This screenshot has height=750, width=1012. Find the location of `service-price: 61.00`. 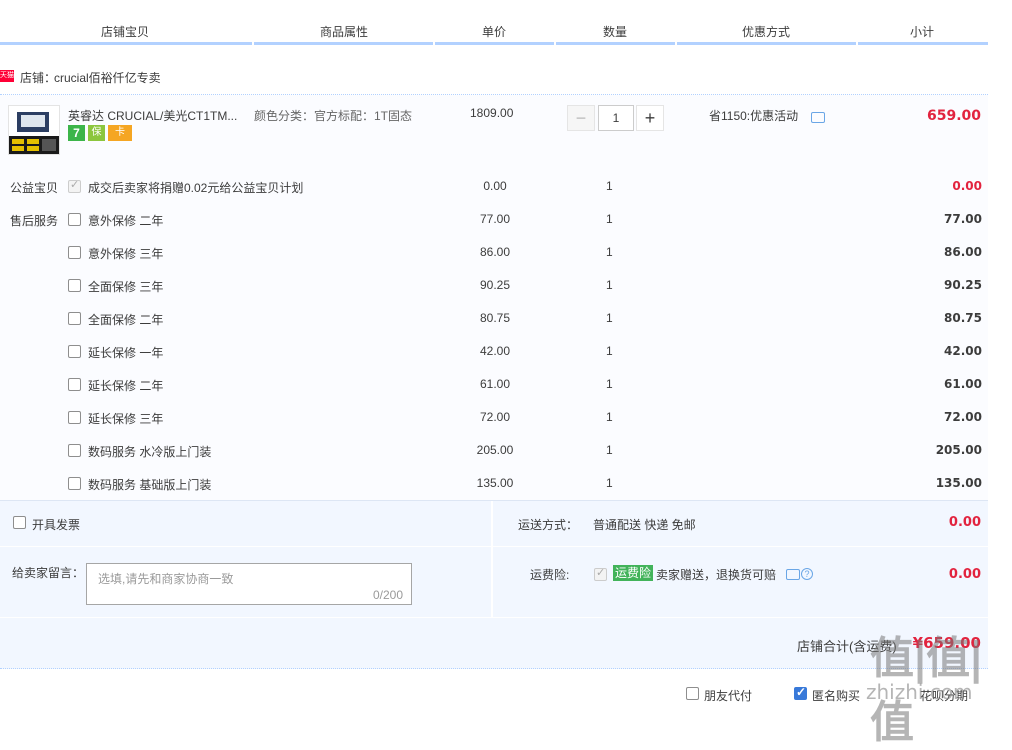

service-price: 61.00 is located at coordinates (495, 384).